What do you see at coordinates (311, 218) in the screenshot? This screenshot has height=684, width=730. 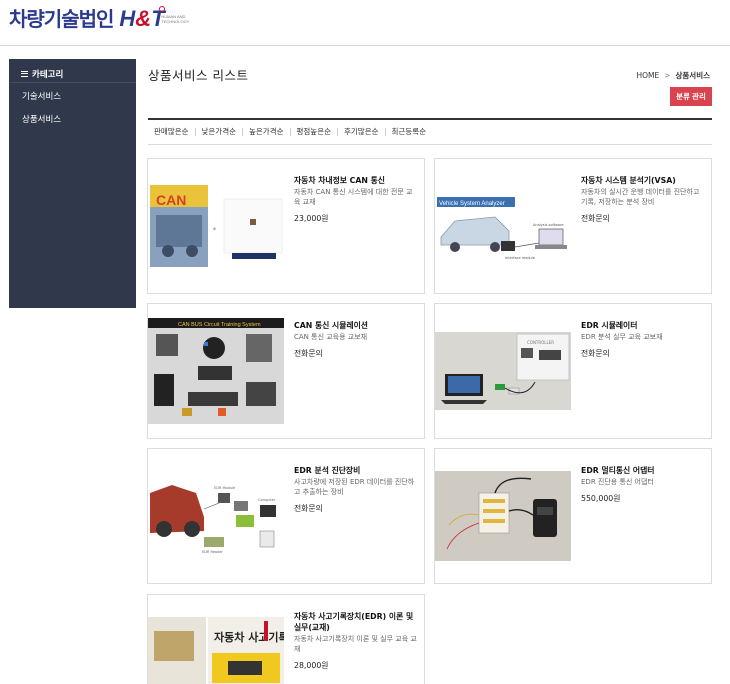 I see `product-price: 23,000원` at bounding box center [311, 218].